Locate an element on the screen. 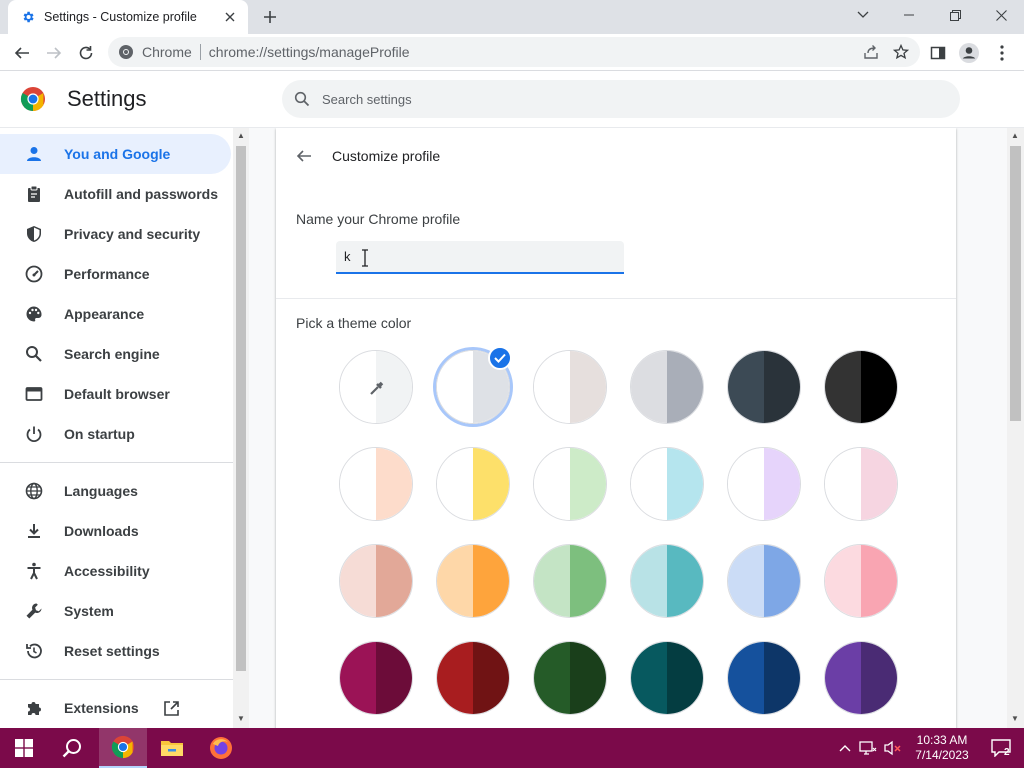 Image resolution: width=1024 pixels, height=768 pixels. volume-muted-icon is located at coordinates (893, 748).